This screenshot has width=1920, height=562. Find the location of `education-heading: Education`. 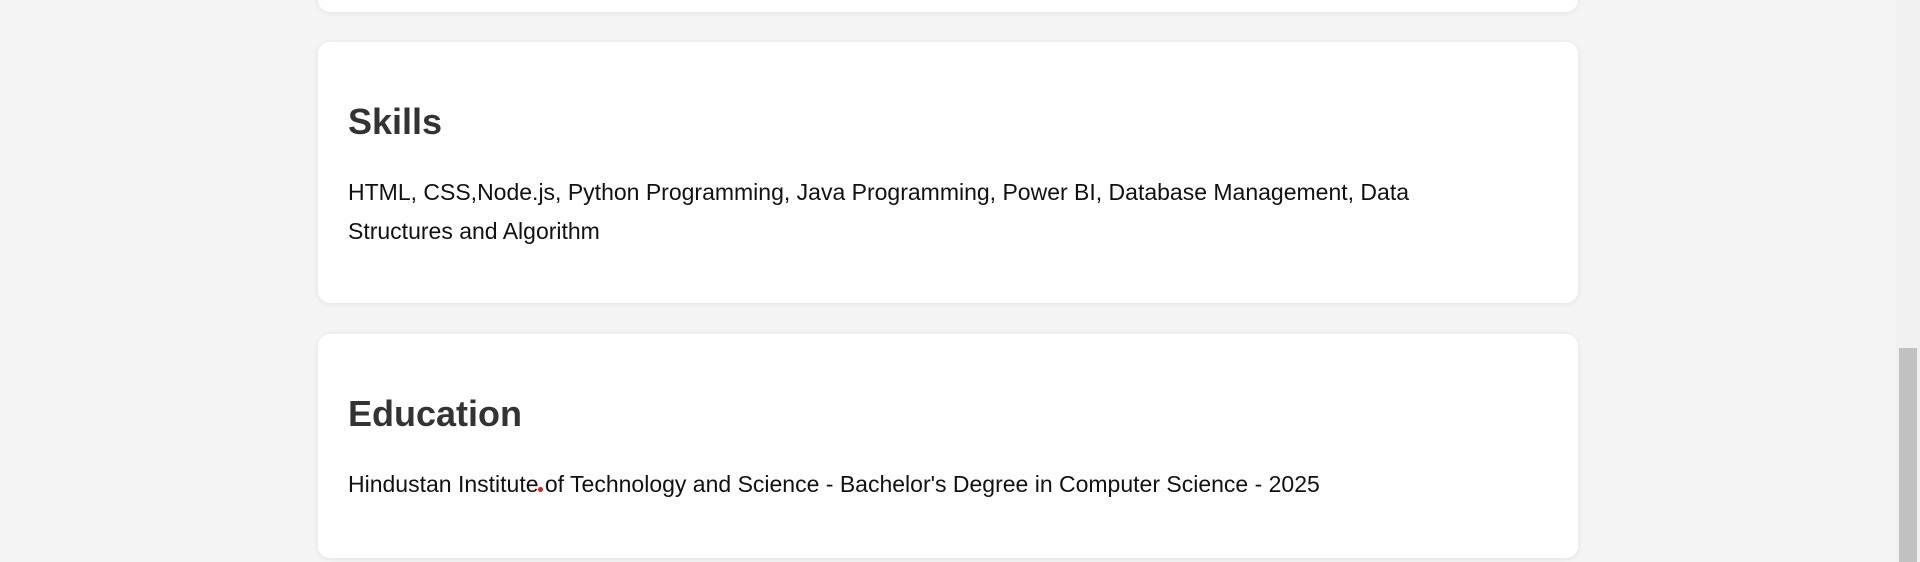

education-heading: Education is located at coordinates (435, 413).